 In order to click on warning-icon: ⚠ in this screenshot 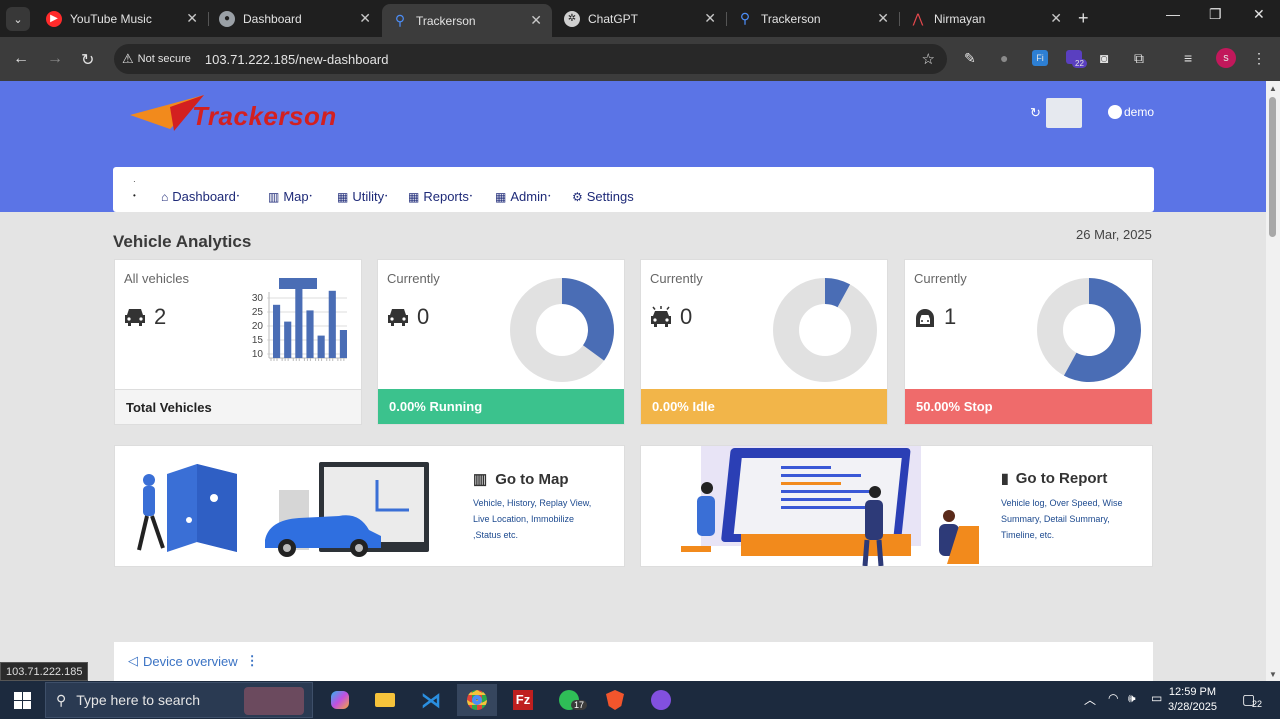, I will do `click(128, 58)`.